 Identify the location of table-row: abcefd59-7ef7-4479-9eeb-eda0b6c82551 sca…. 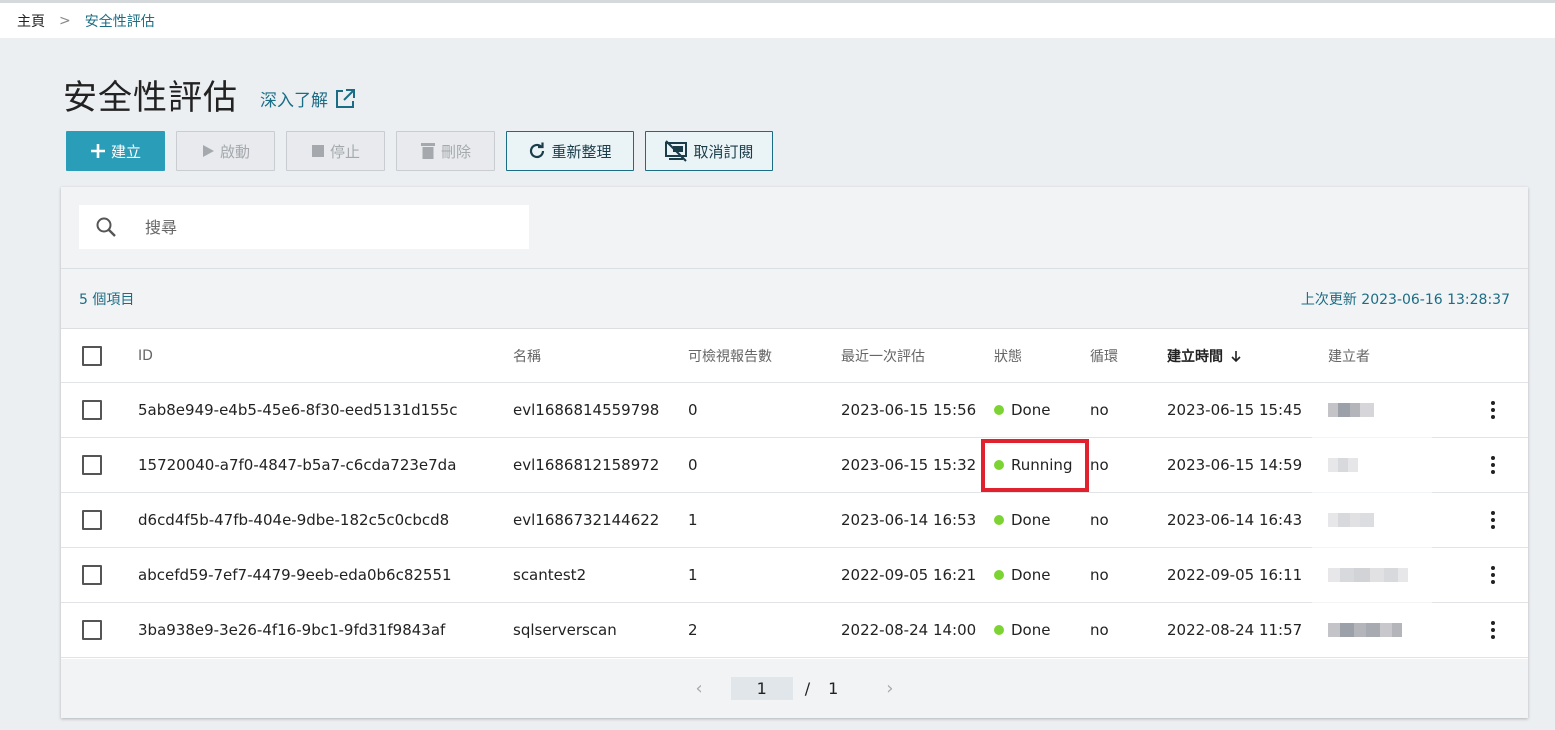
(794, 575).